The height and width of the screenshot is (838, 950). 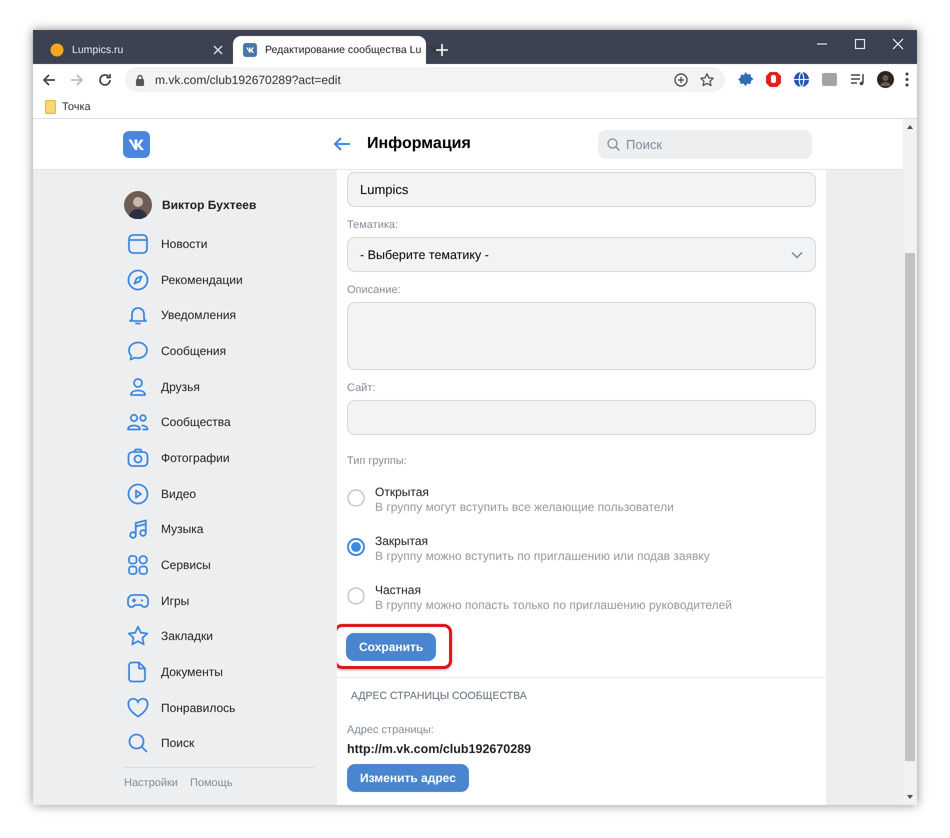 I want to click on globe-icon, so click(x=801, y=79).